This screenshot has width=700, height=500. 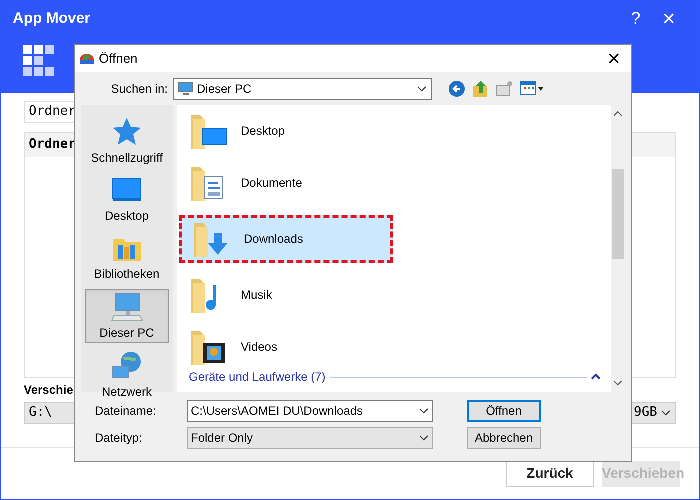 What do you see at coordinates (257, 377) in the screenshot?
I see `group-header: Geräte und Laufwerke (7)` at bounding box center [257, 377].